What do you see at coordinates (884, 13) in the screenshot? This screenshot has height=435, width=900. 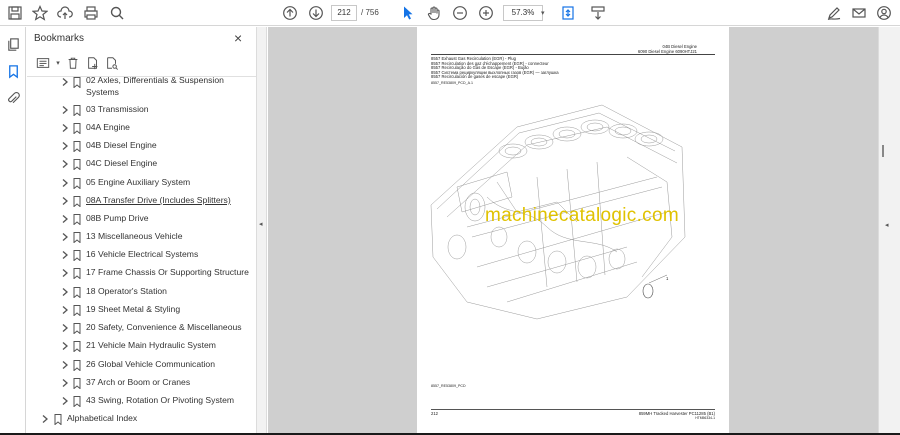 I see `account-icon` at bounding box center [884, 13].